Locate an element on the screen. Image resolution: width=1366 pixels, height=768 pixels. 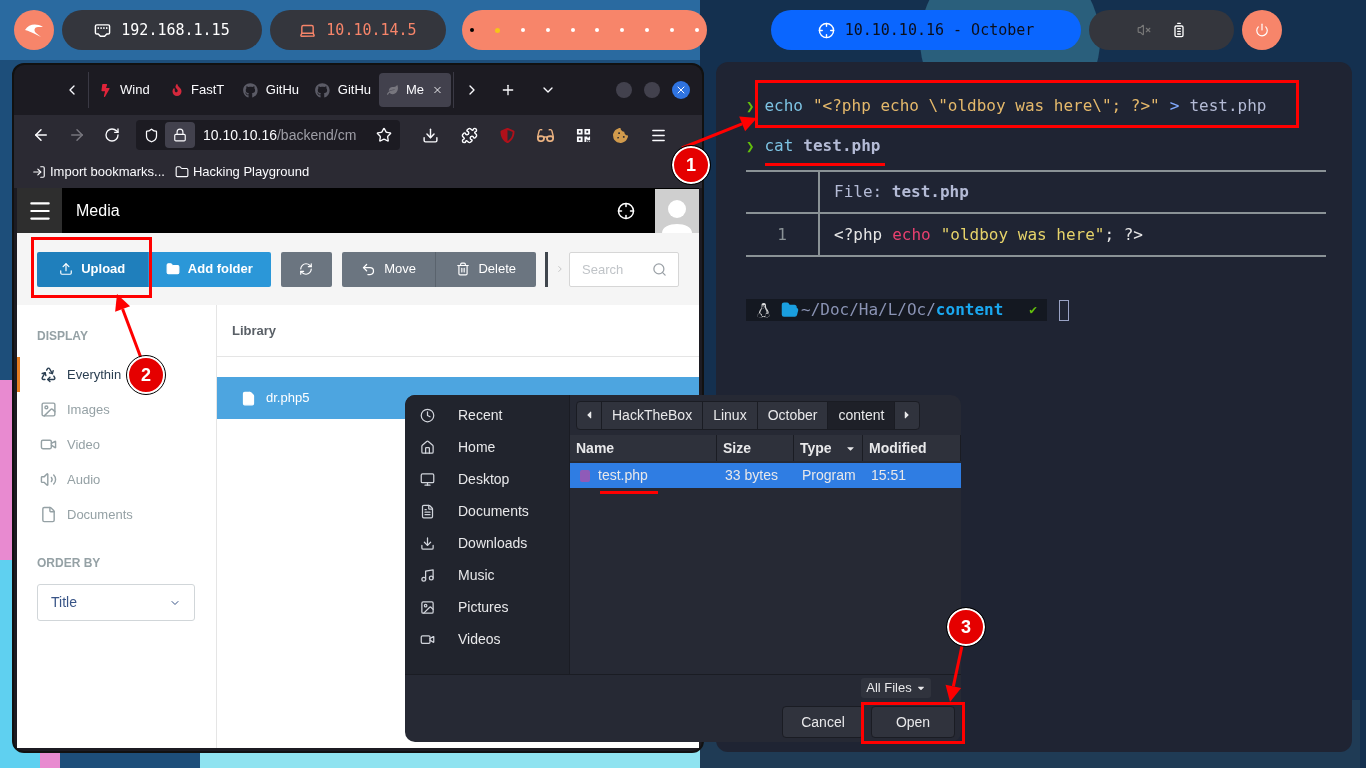
undo-arrow-icon is located at coordinates (369, 269).